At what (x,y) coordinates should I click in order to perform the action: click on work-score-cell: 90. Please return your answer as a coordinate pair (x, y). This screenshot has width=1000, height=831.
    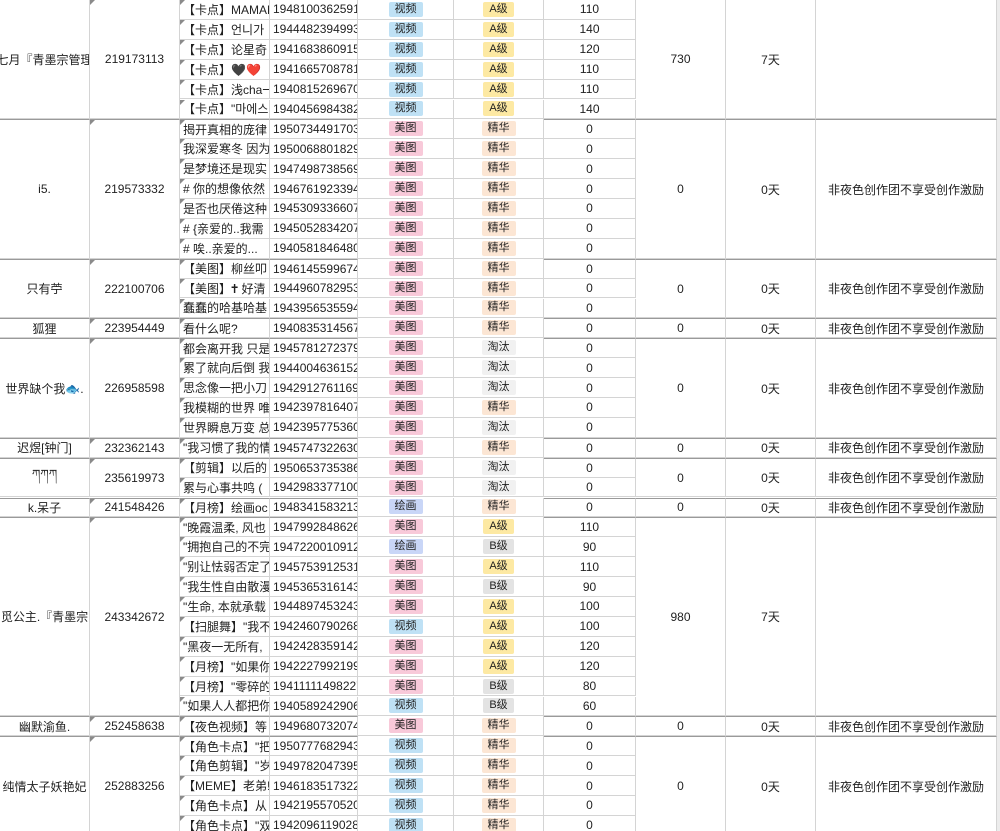
    Looking at the image, I should click on (590, 587).